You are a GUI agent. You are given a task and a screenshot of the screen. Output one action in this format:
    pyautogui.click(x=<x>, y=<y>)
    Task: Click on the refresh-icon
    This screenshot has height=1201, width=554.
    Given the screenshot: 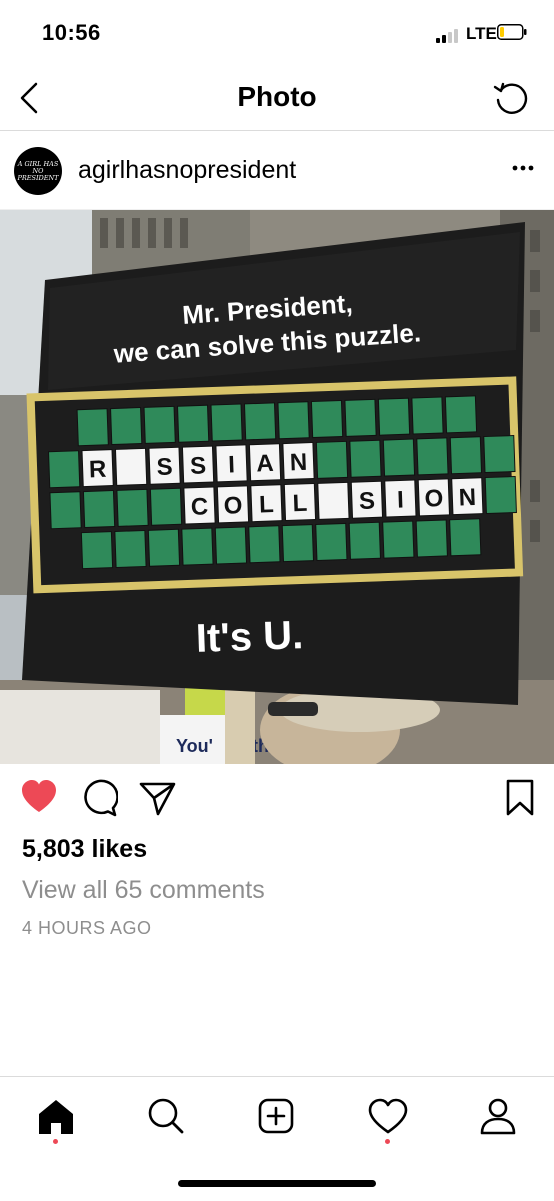 What is the action you would take?
    pyautogui.click(x=511, y=98)
    